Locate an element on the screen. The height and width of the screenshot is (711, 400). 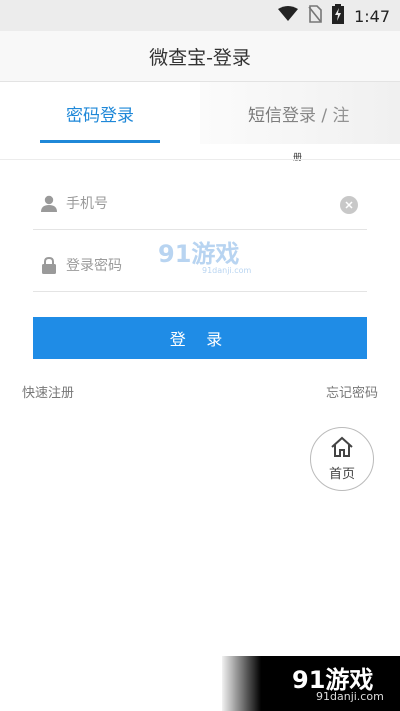
status-bar: 1:47 is located at coordinates (200, 15).